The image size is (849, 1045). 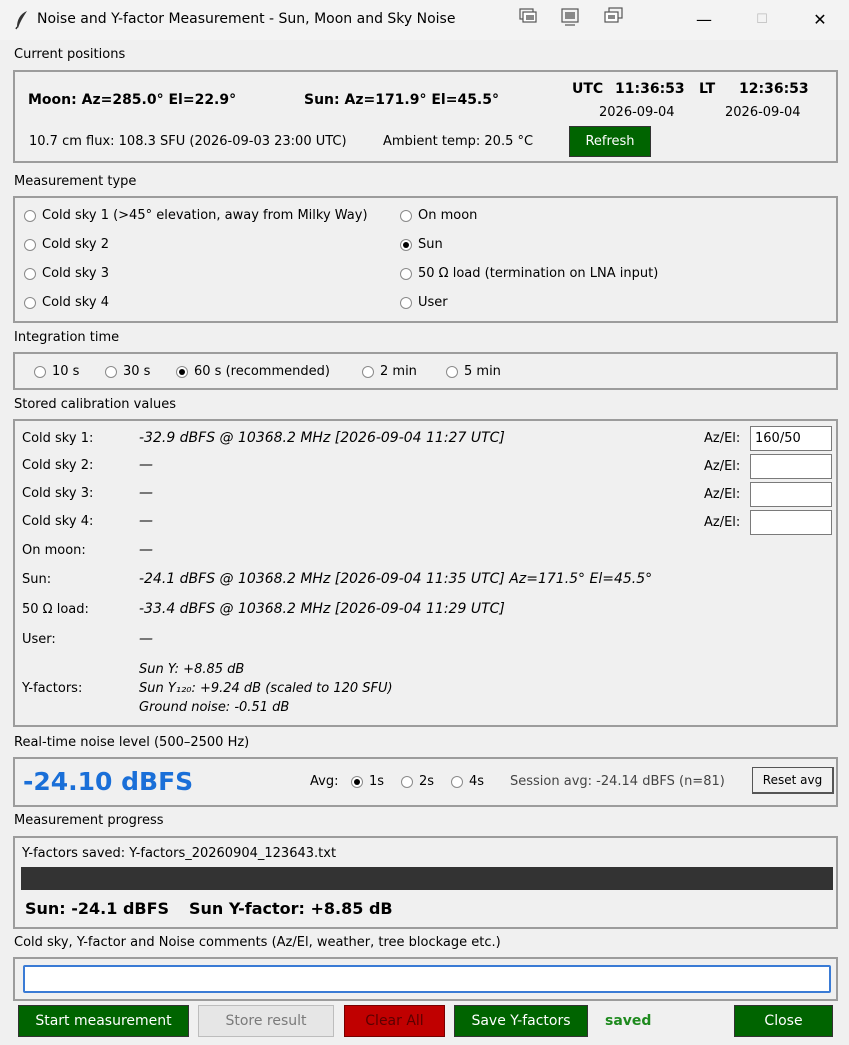 I want to click on progress-label: Measurement progress, so click(x=89, y=820).